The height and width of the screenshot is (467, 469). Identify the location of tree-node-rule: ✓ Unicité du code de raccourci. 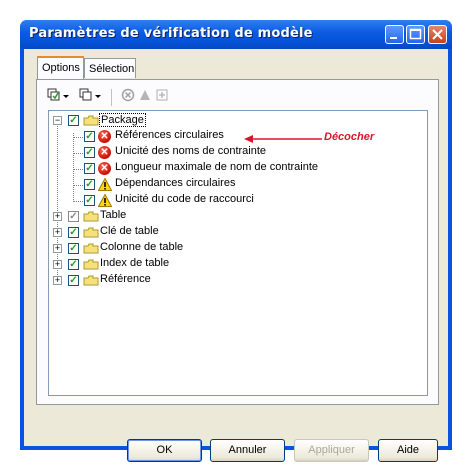
(199, 201).